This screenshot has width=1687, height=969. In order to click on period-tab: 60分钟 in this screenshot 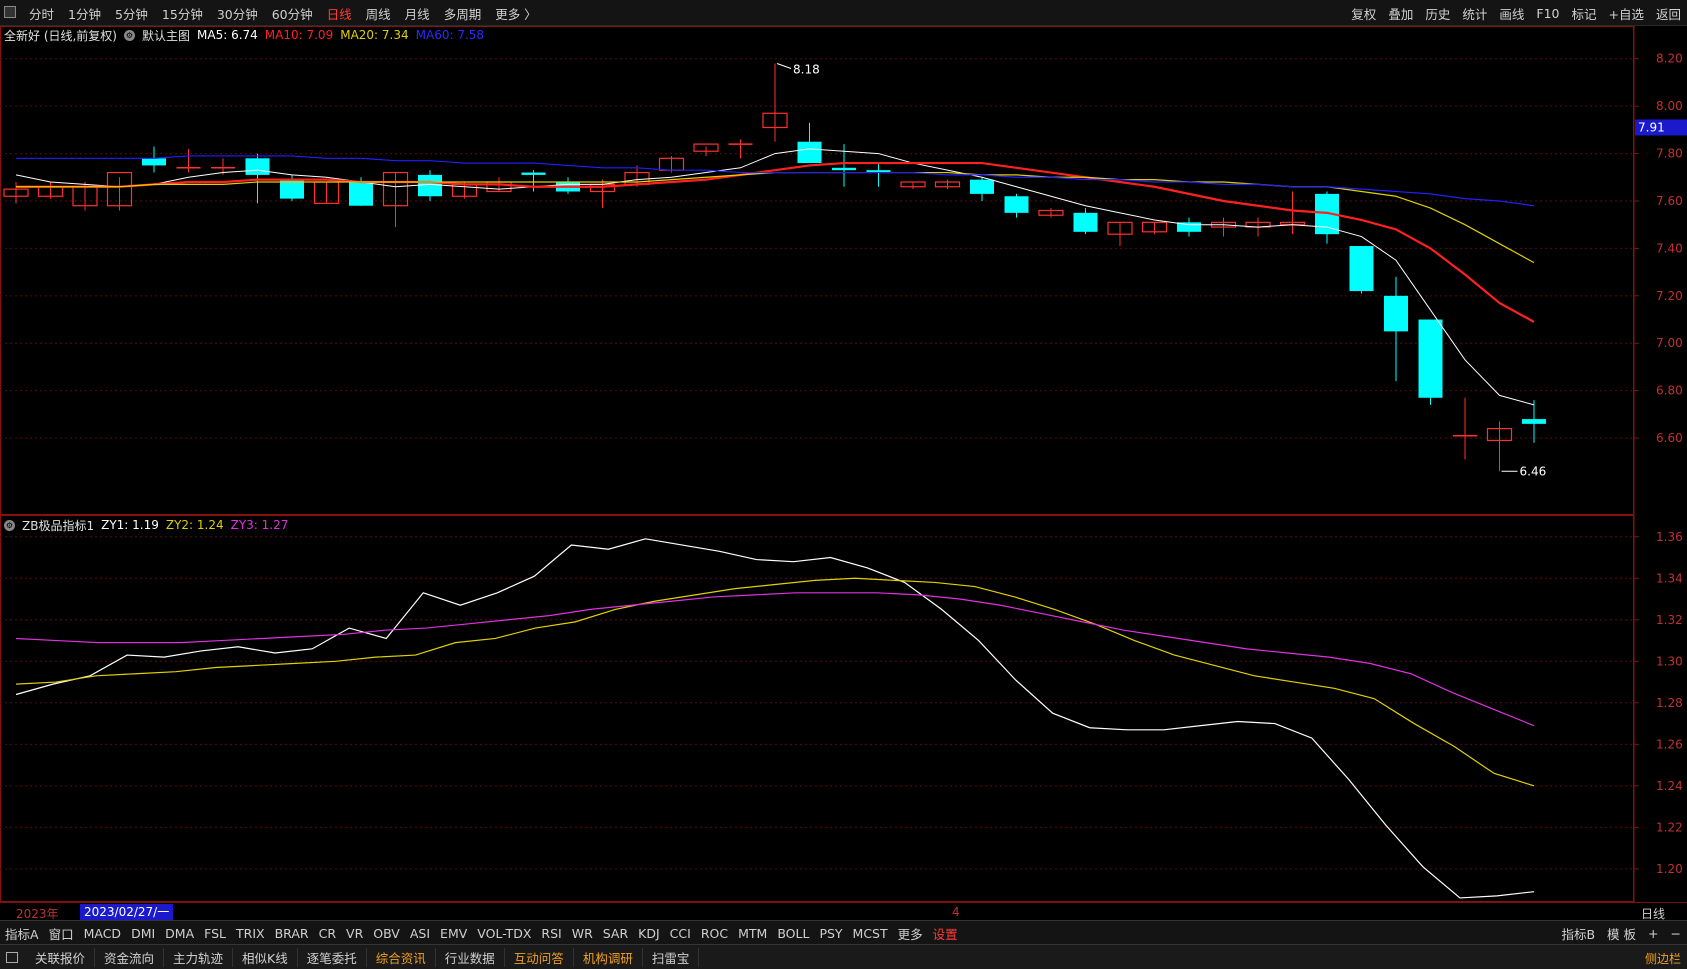, I will do `click(292, 13)`.